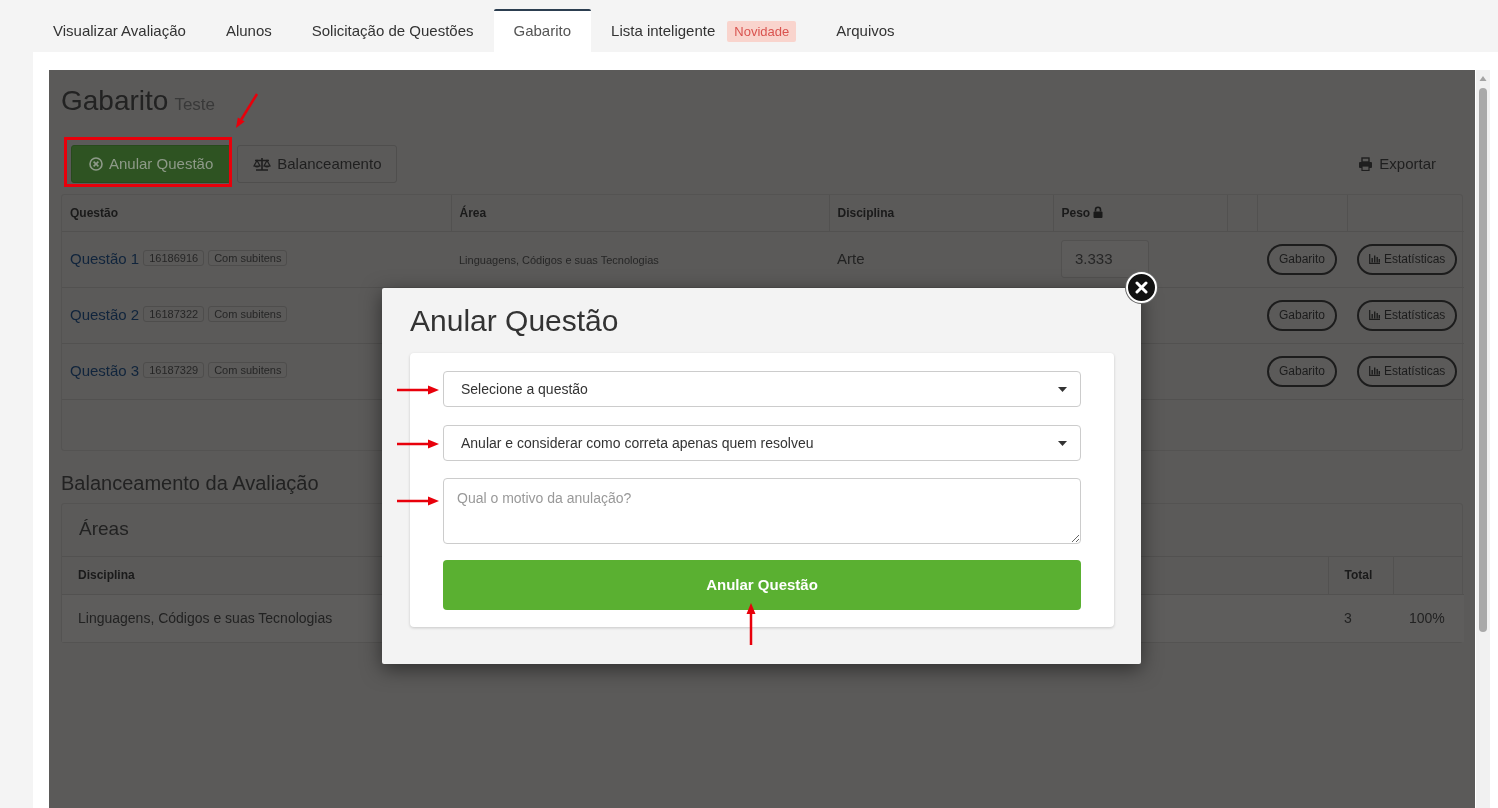 The image size is (1498, 808). Describe the element at coordinates (96, 164) in the screenshot. I see `cancel-circle-icon` at that location.